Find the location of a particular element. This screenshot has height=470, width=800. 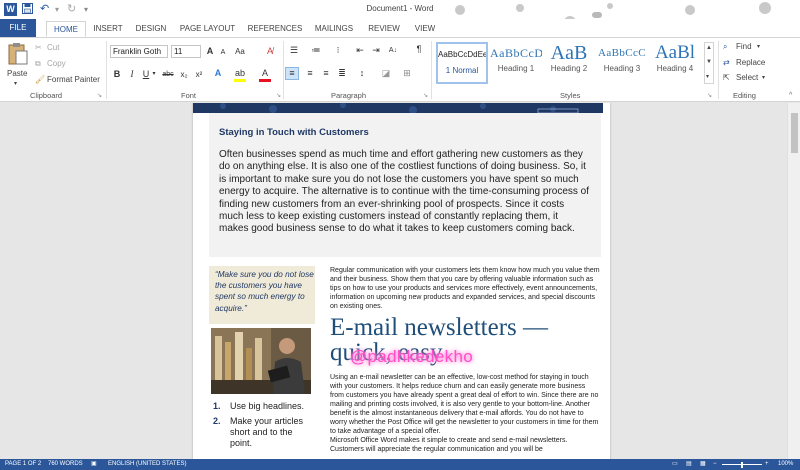

multilevel-list-icon: ⁝ is located at coordinates (338, 50).